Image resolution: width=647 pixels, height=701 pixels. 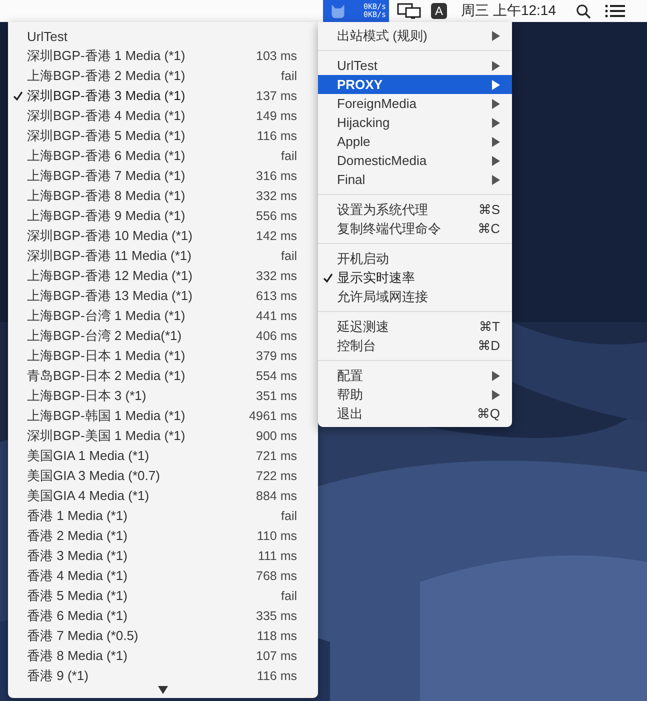 I want to click on proxy-menu-item: 美国GIA 3 Media (*0.7) 722 ms, so click(x=163, y=476).